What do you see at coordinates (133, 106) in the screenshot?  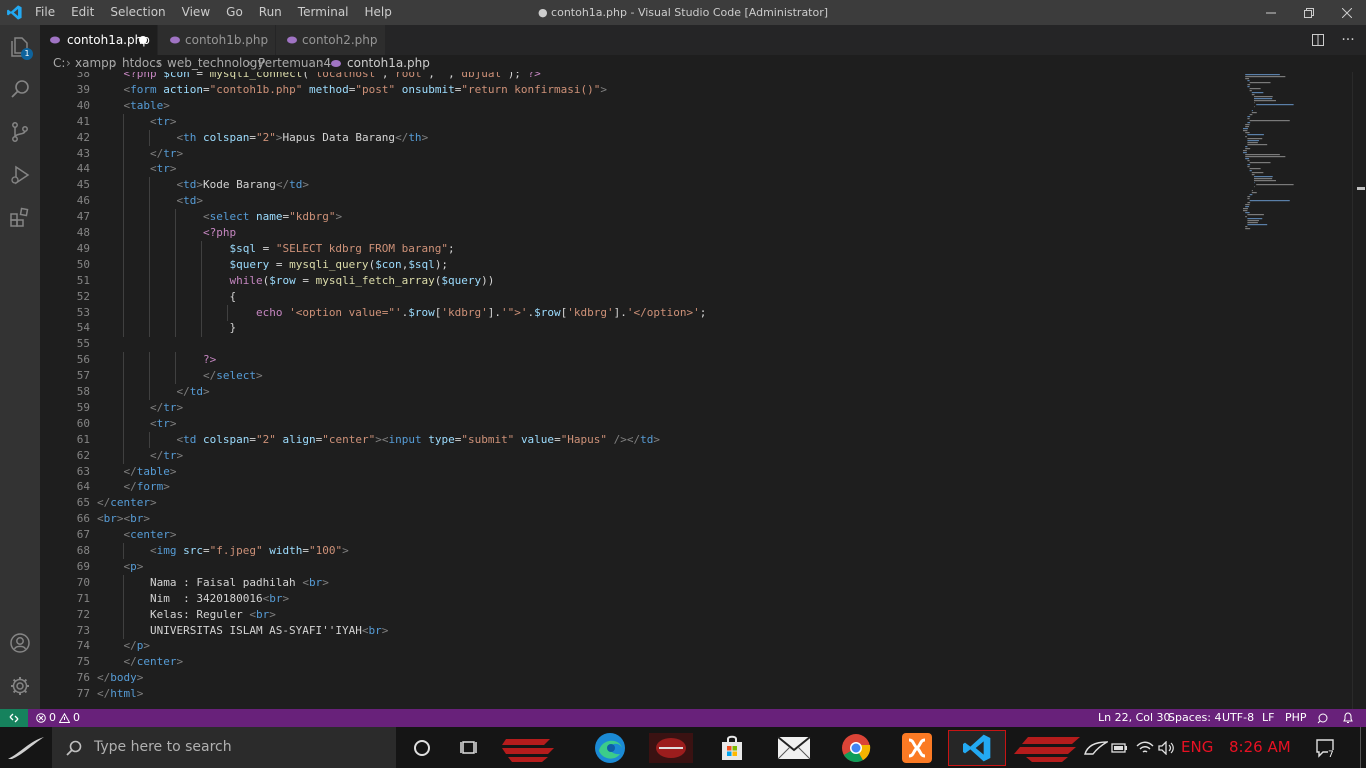 I see `code-line: <table>` at bounding box center [133, 106].